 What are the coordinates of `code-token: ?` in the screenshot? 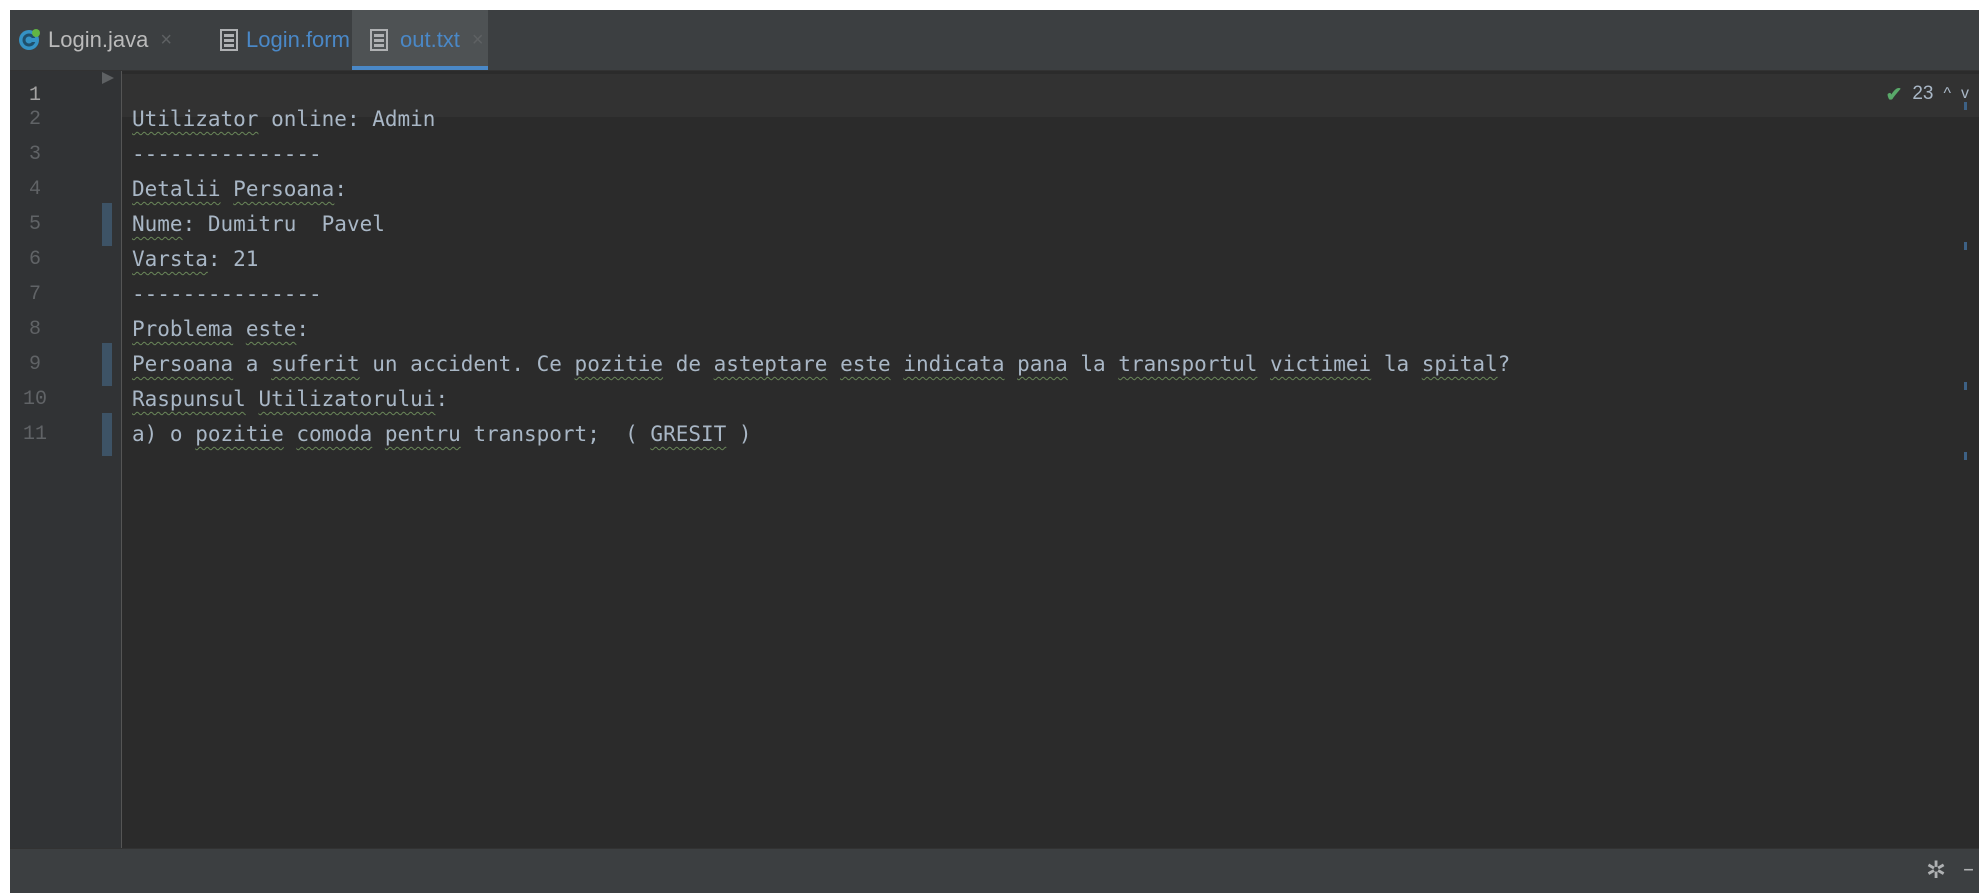 It's located at (1504, 364).